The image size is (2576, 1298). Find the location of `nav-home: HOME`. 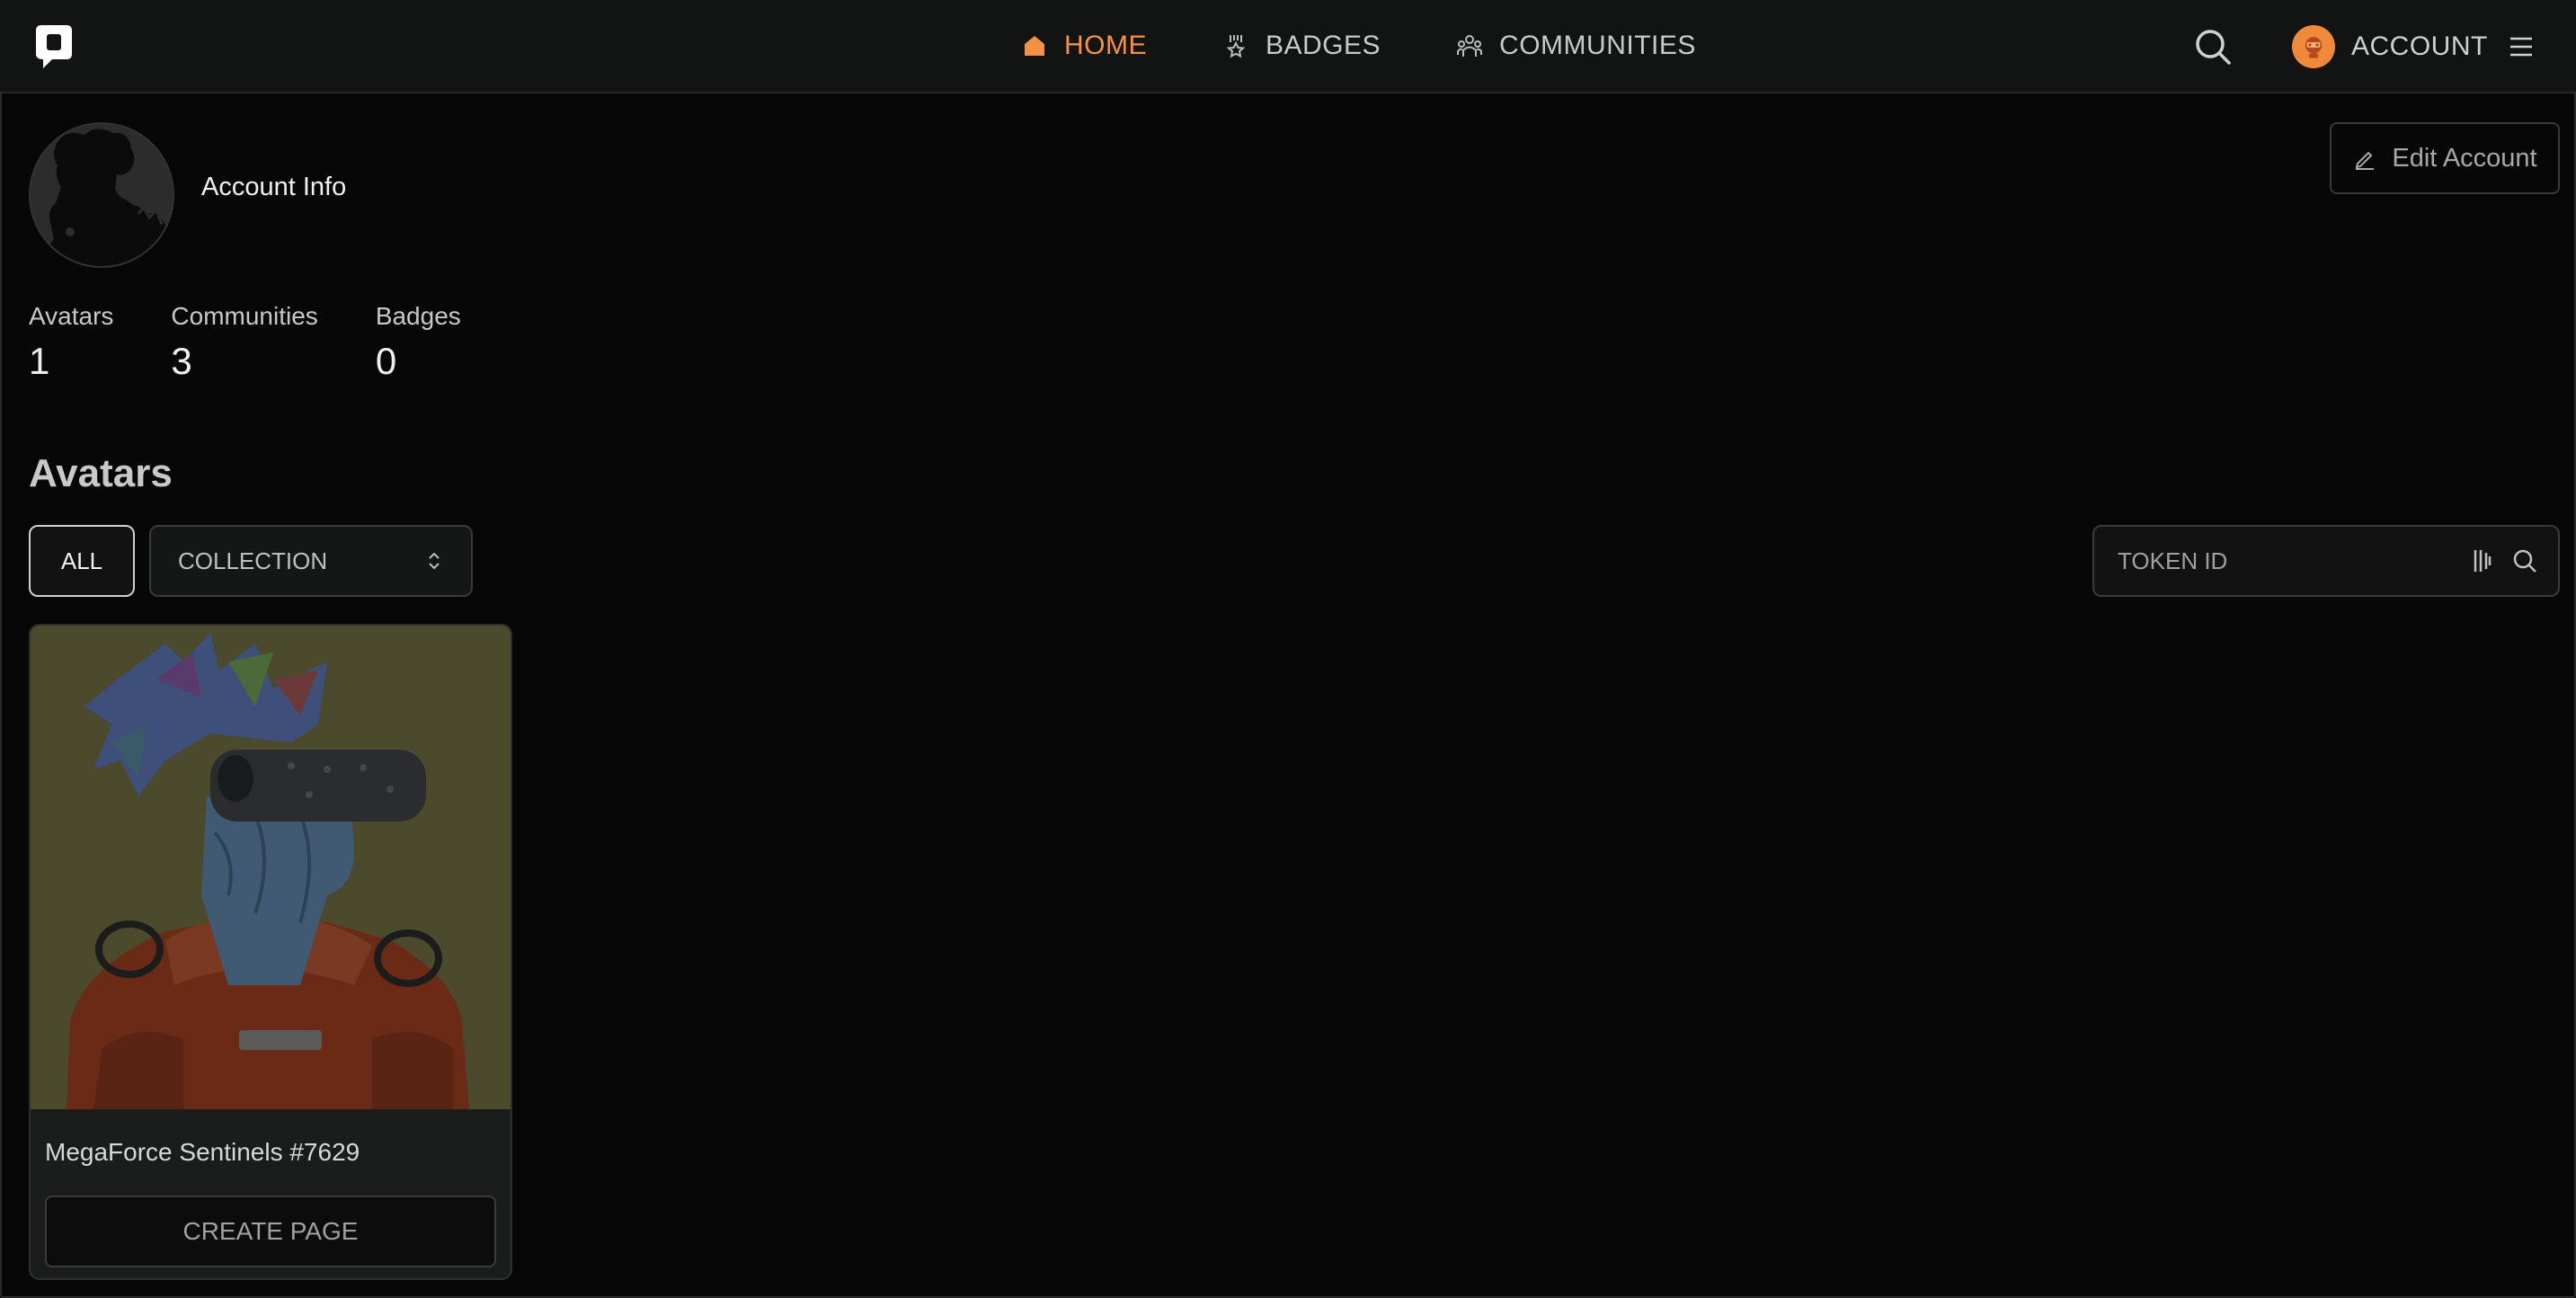

nav-home: HOME is located at coordinates (1084, 46).